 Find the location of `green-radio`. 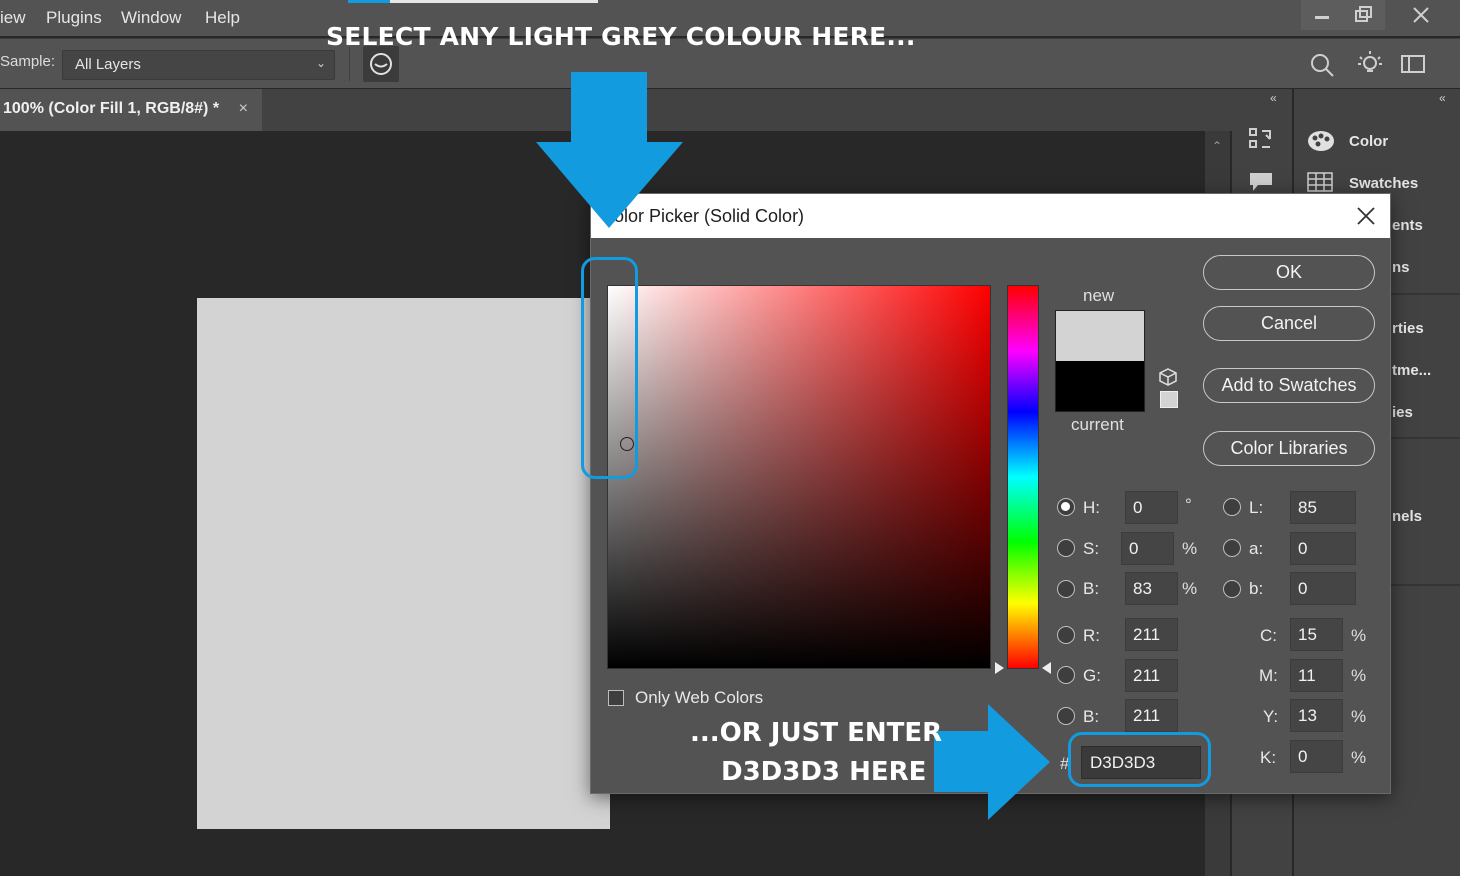

green-radio is located at coordinates (1066, 675).